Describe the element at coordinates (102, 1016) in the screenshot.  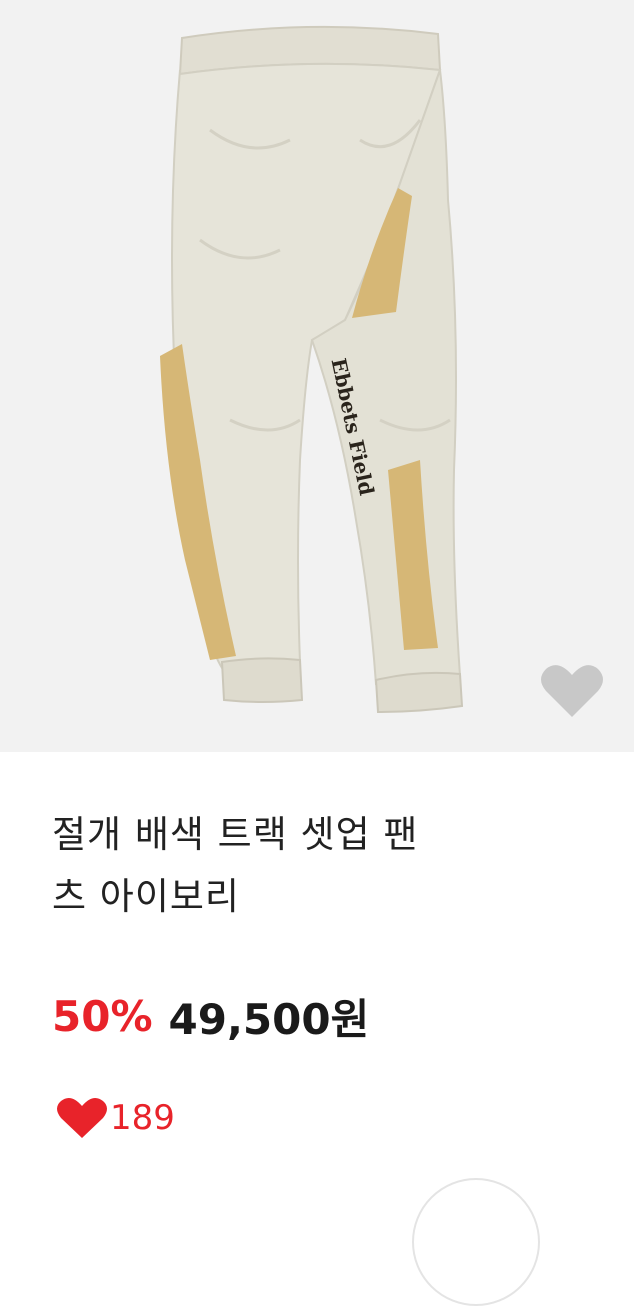
I see `discount-rate: 50%` at that location.